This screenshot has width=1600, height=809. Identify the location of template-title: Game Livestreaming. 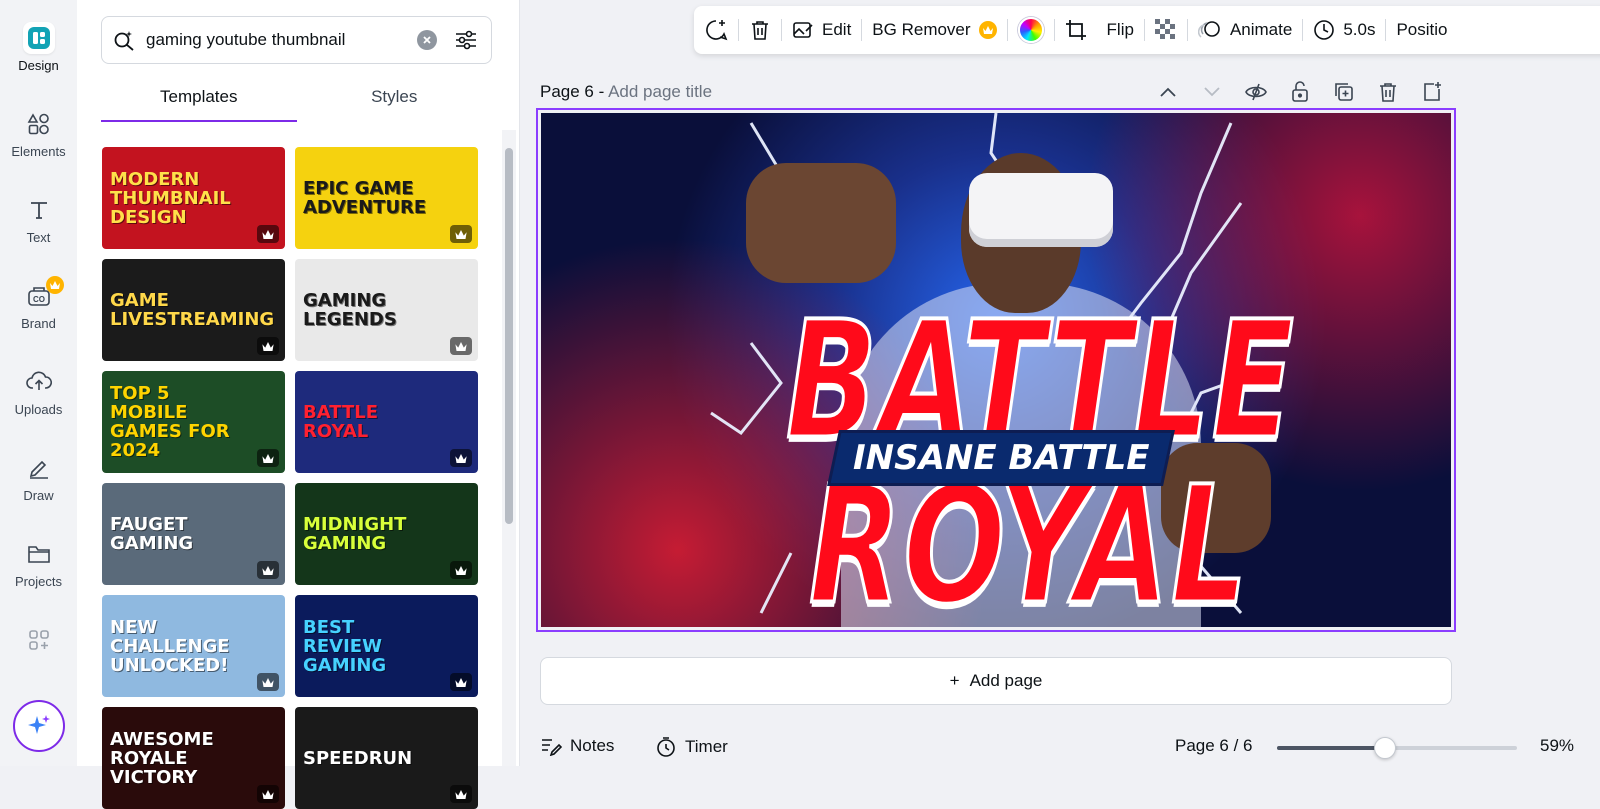
(192, 310).